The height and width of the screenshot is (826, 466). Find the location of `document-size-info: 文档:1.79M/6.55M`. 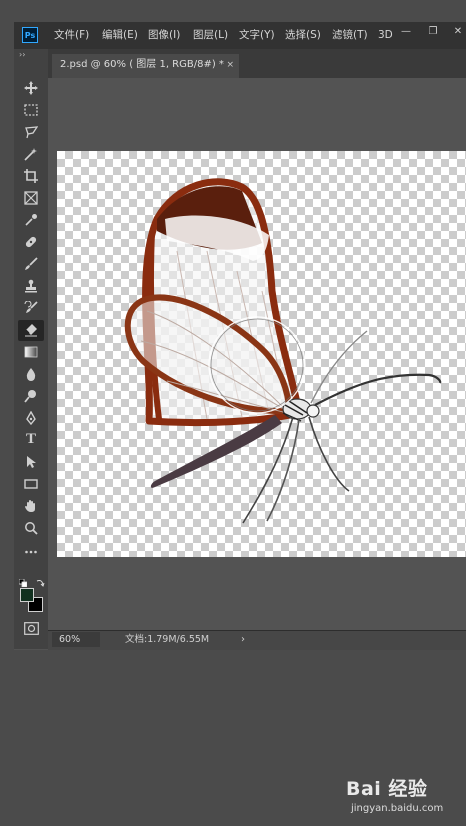

document-size-info: 文档:1.79M/6.55M is located at coordinates (167, 639).